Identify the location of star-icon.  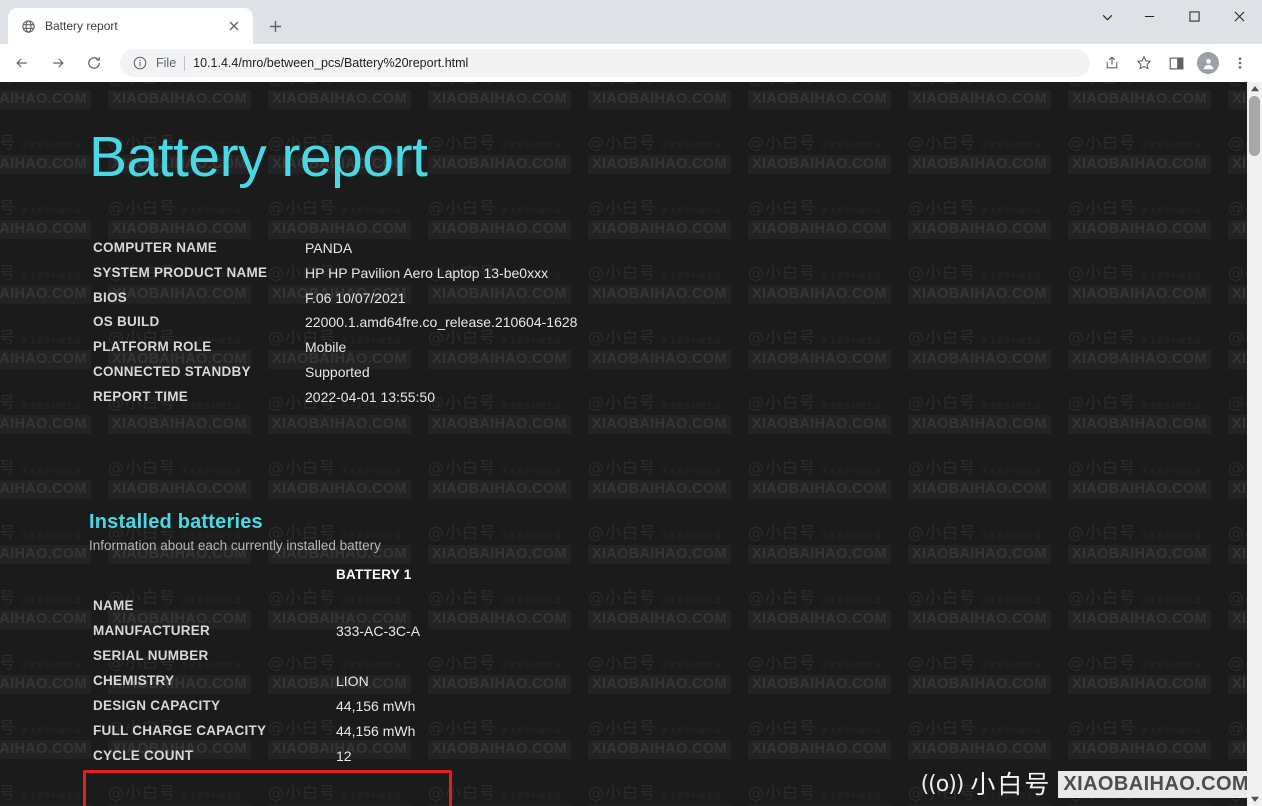
(1144, 63).